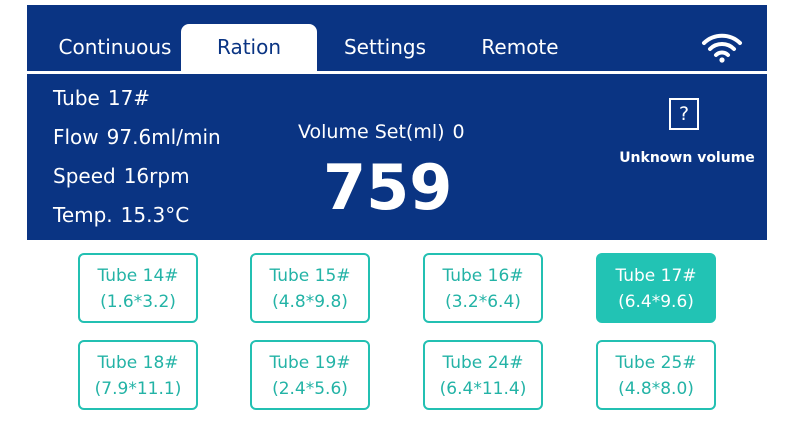 The image size is (787, 426). What do you see at coordinates (722, 47) in the screenshot?
I see `wifi-icon` at bounding box center [722, 47].